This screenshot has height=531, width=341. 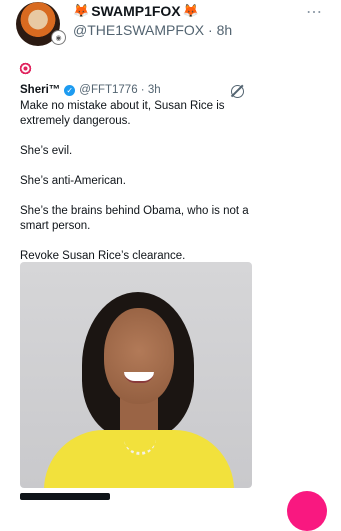 I want to click on verified-badge-icon: ✓, so click(x=70, y=90).